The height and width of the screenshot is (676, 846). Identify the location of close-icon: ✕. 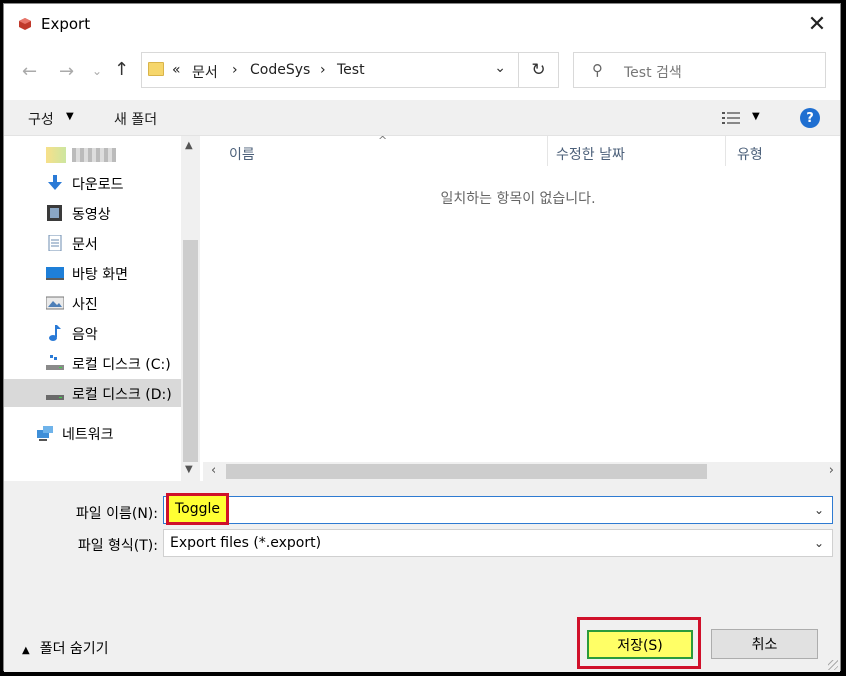
(817, 24).